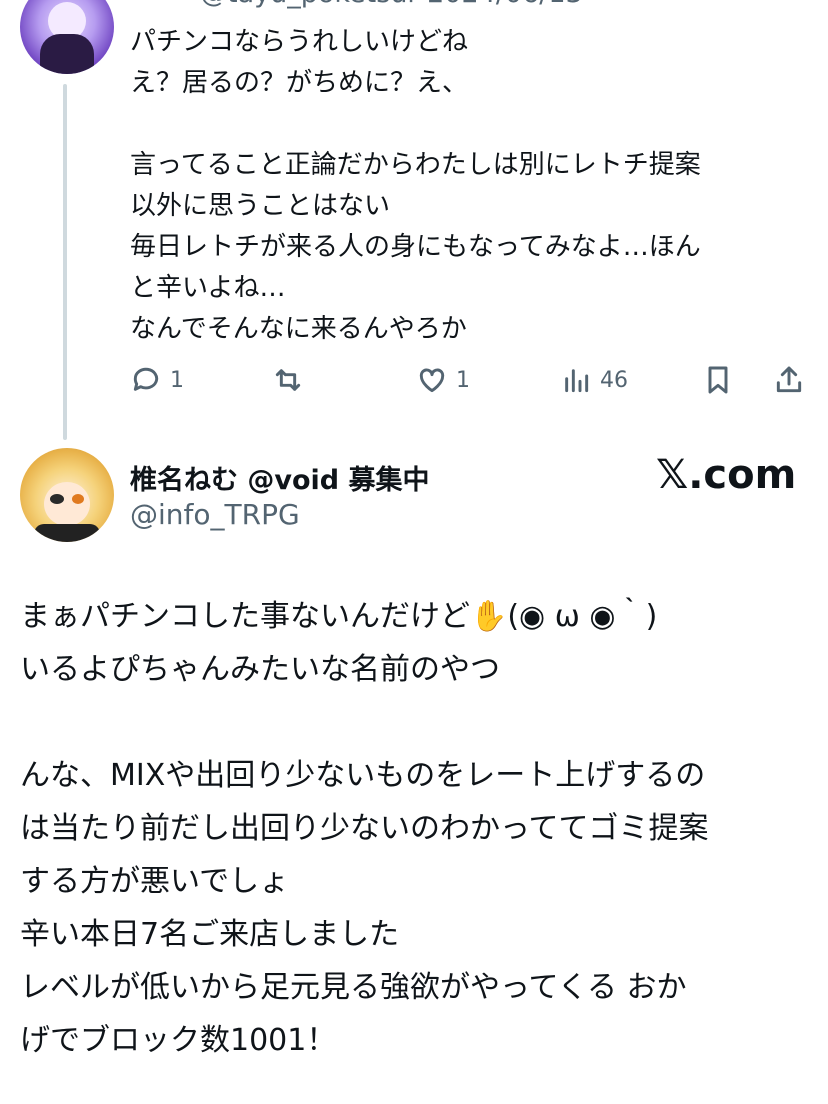  Describe the element at coordinates (432, 380) in the screenshot. I see `like-icon` at that location.